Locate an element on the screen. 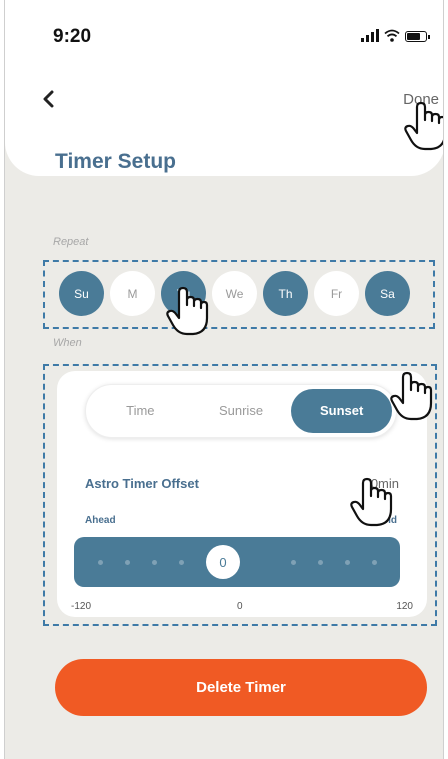 This screenshot has width=448, height=759. when-label: When is located at coordinates (67, 343).